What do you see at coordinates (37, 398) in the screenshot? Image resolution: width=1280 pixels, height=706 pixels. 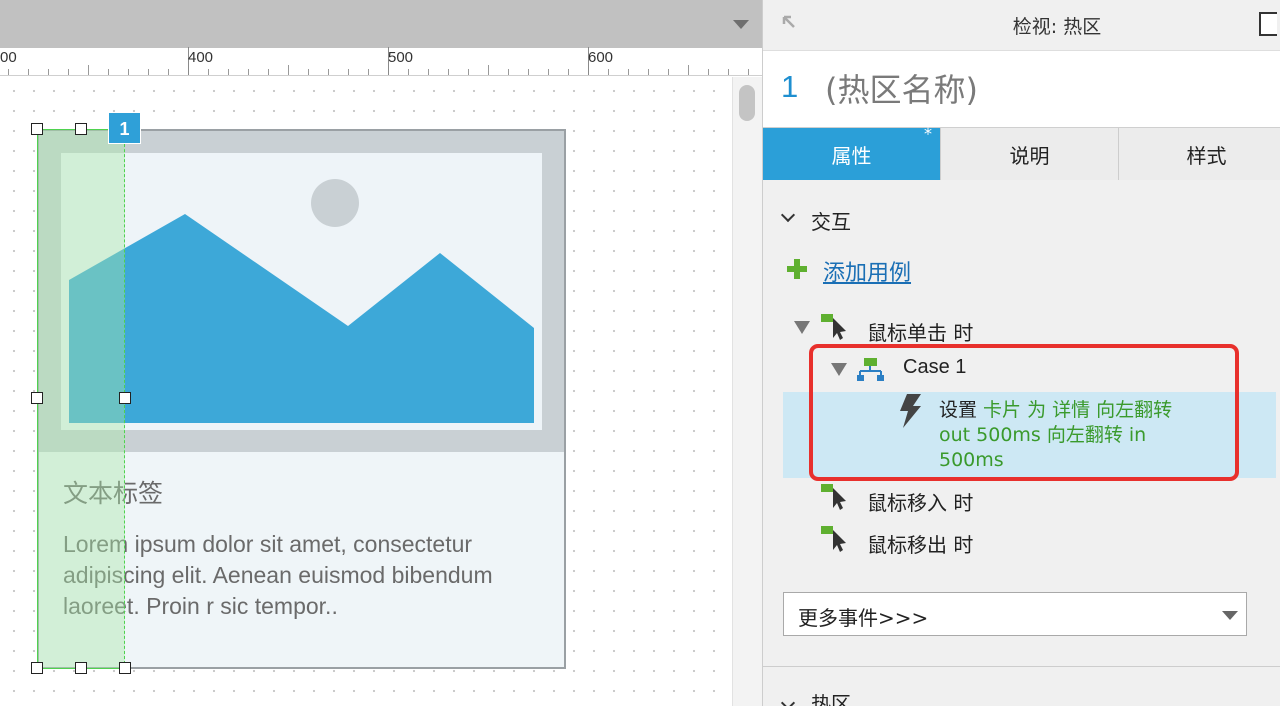 I see `resize-handle-middle-left` at bounding box center [37, 398].